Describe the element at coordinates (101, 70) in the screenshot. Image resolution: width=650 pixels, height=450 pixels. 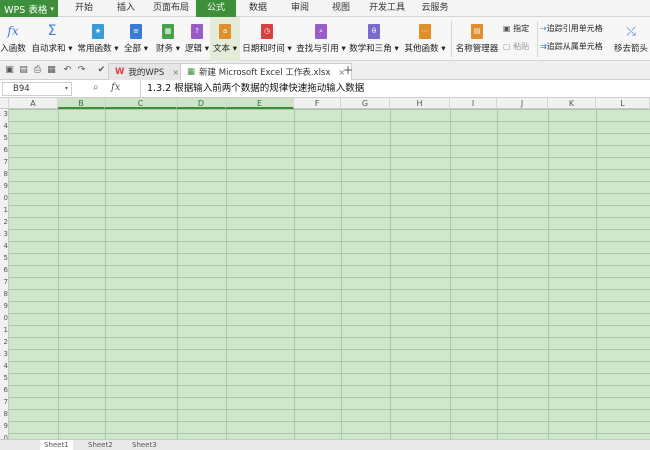
I see `customize-toolbar-icon: ✔` at that location.